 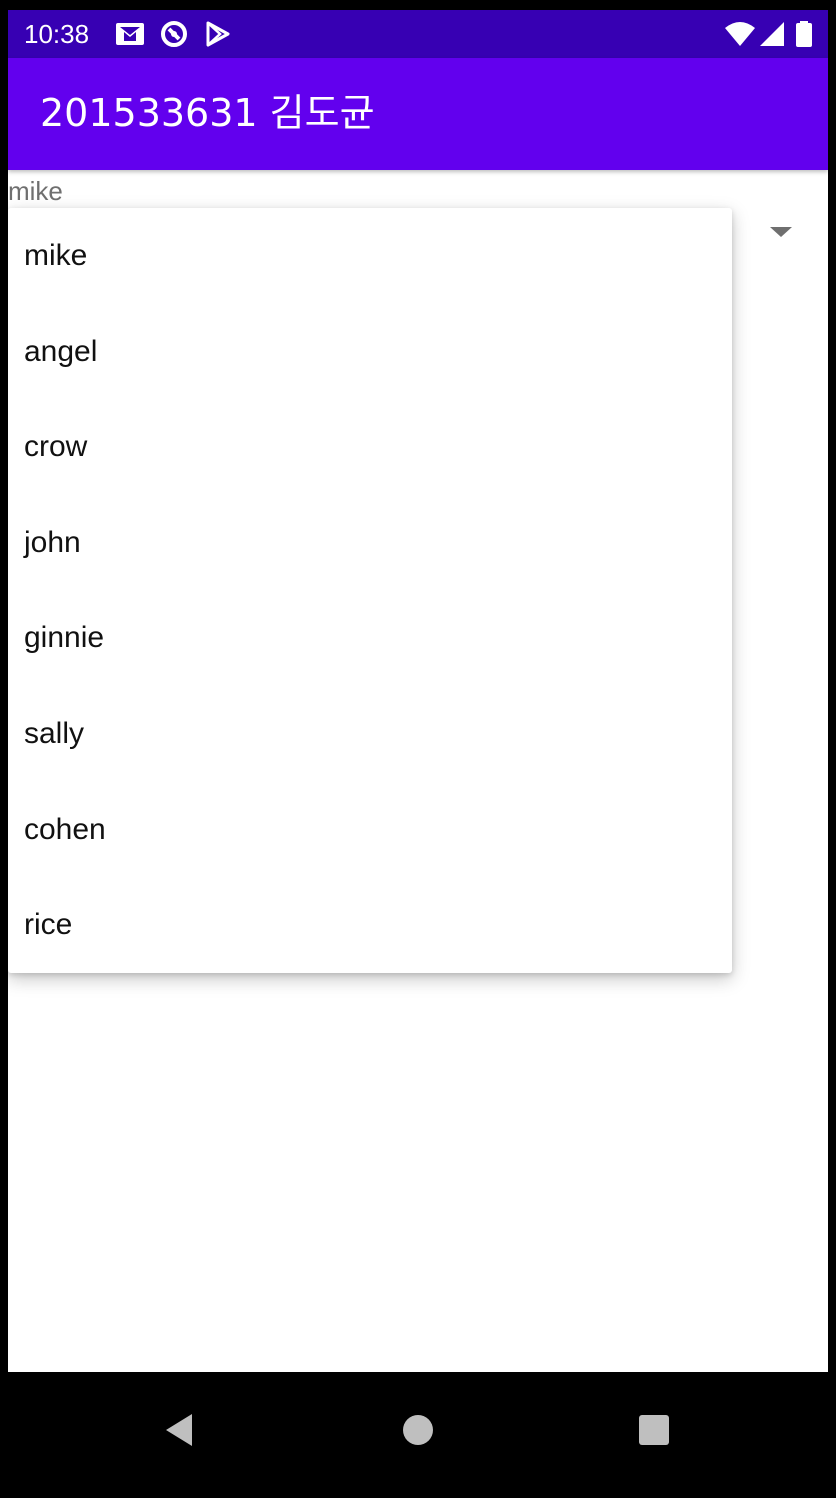 I want to click on play-store-icon, so click(x=218, y=34).